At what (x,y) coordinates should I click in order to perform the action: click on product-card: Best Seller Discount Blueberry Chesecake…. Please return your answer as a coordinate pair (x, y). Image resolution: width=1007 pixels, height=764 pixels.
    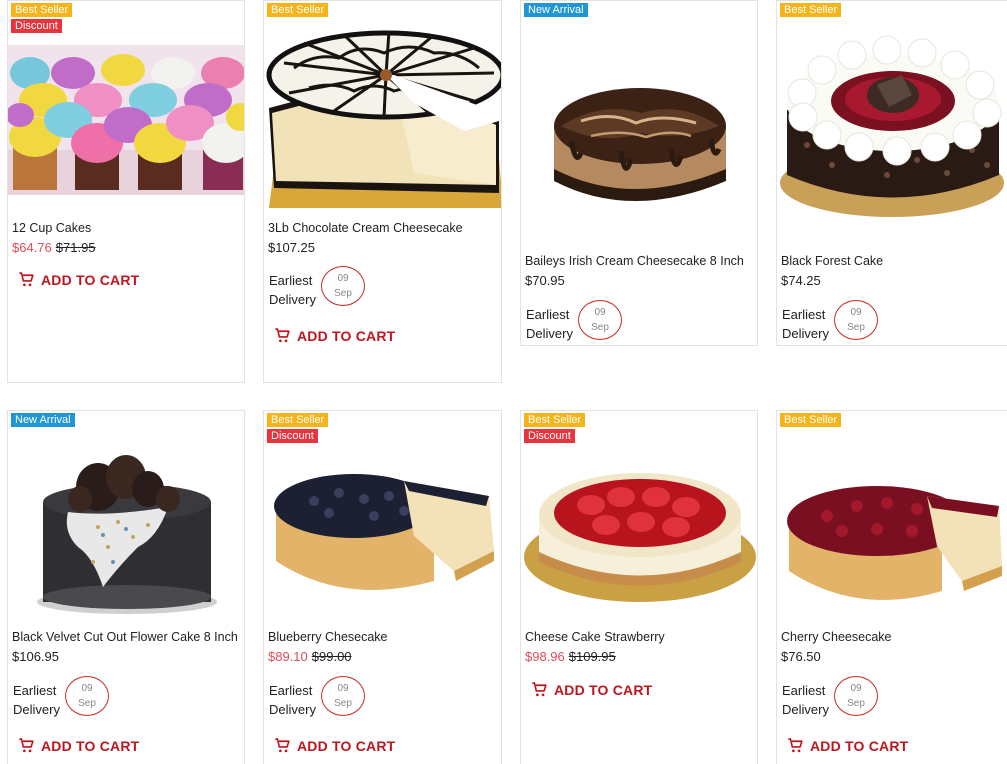
    Looking at the image, I should click on (382, 587).